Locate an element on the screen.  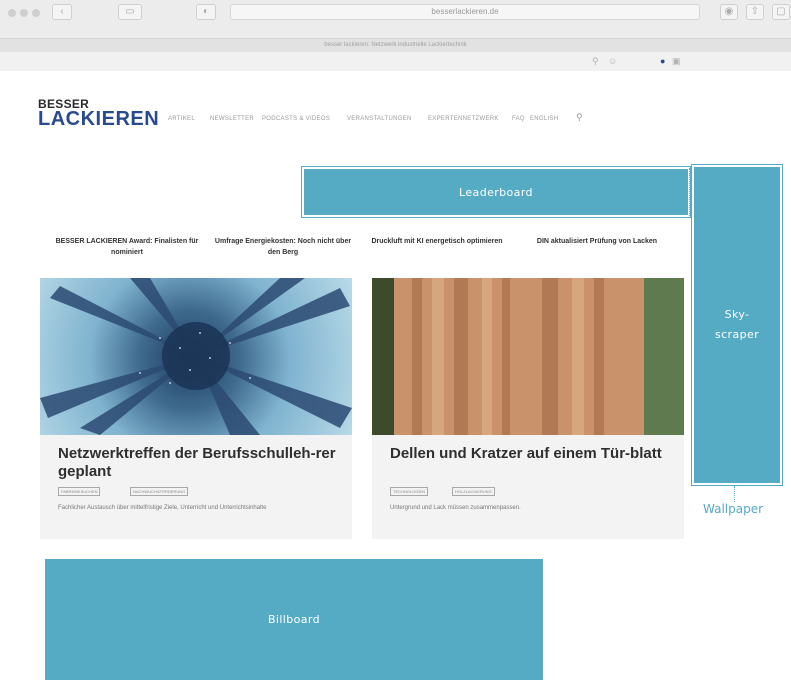
notification-icon: ● is located at coordinates (662, 61).